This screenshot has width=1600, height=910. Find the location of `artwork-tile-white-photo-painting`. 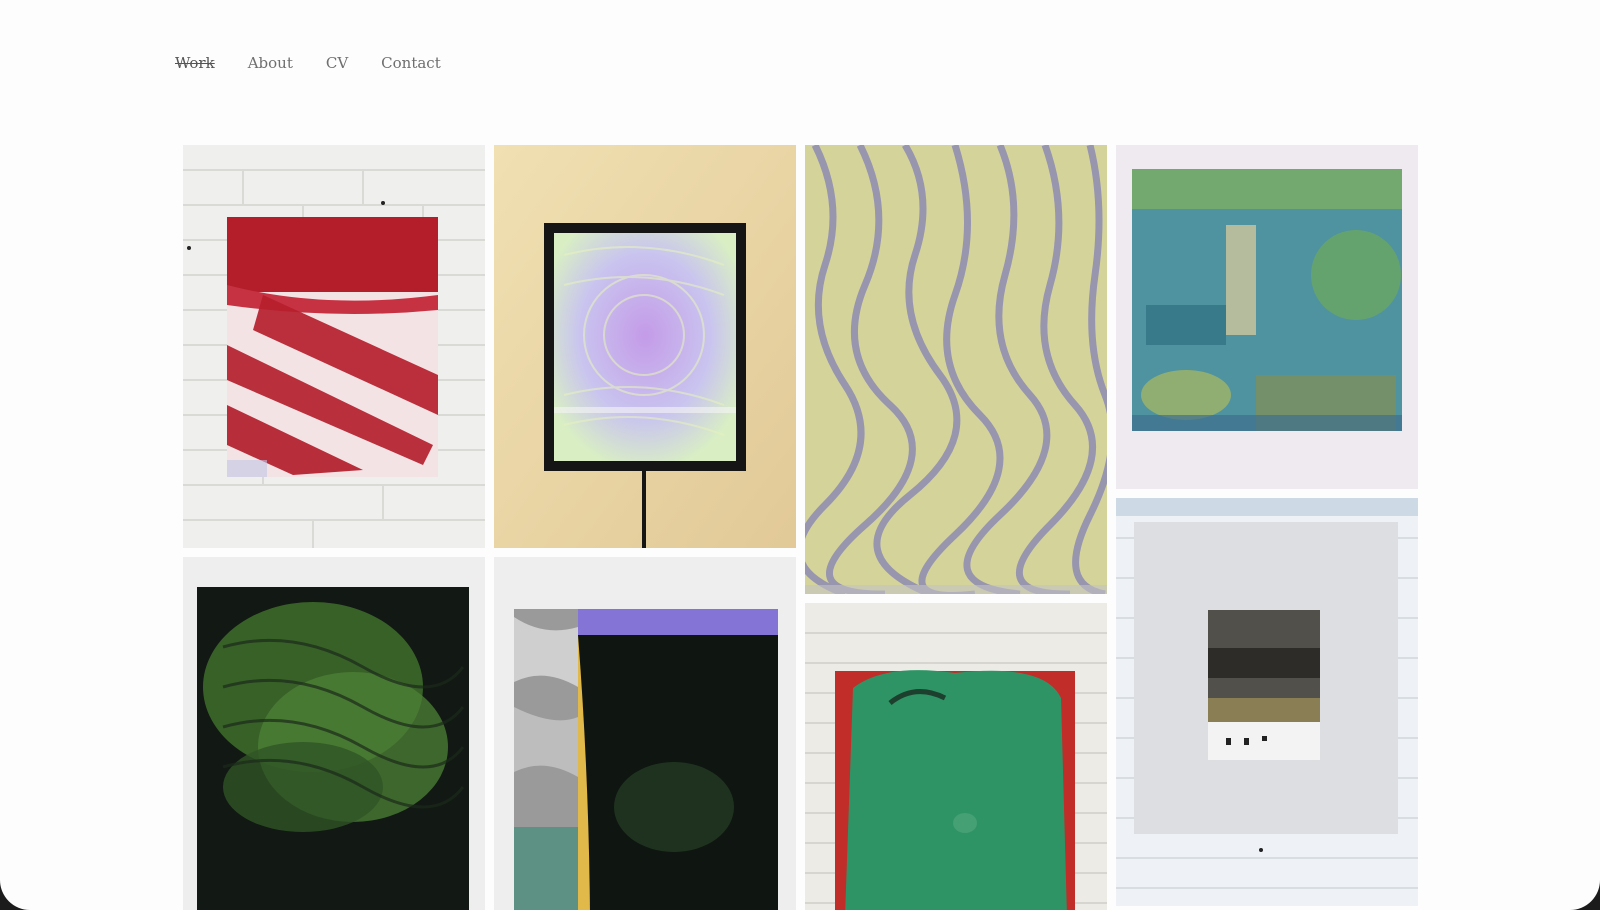

artwork-tile-white-photo-painting is located at coordinates (1267, 702).